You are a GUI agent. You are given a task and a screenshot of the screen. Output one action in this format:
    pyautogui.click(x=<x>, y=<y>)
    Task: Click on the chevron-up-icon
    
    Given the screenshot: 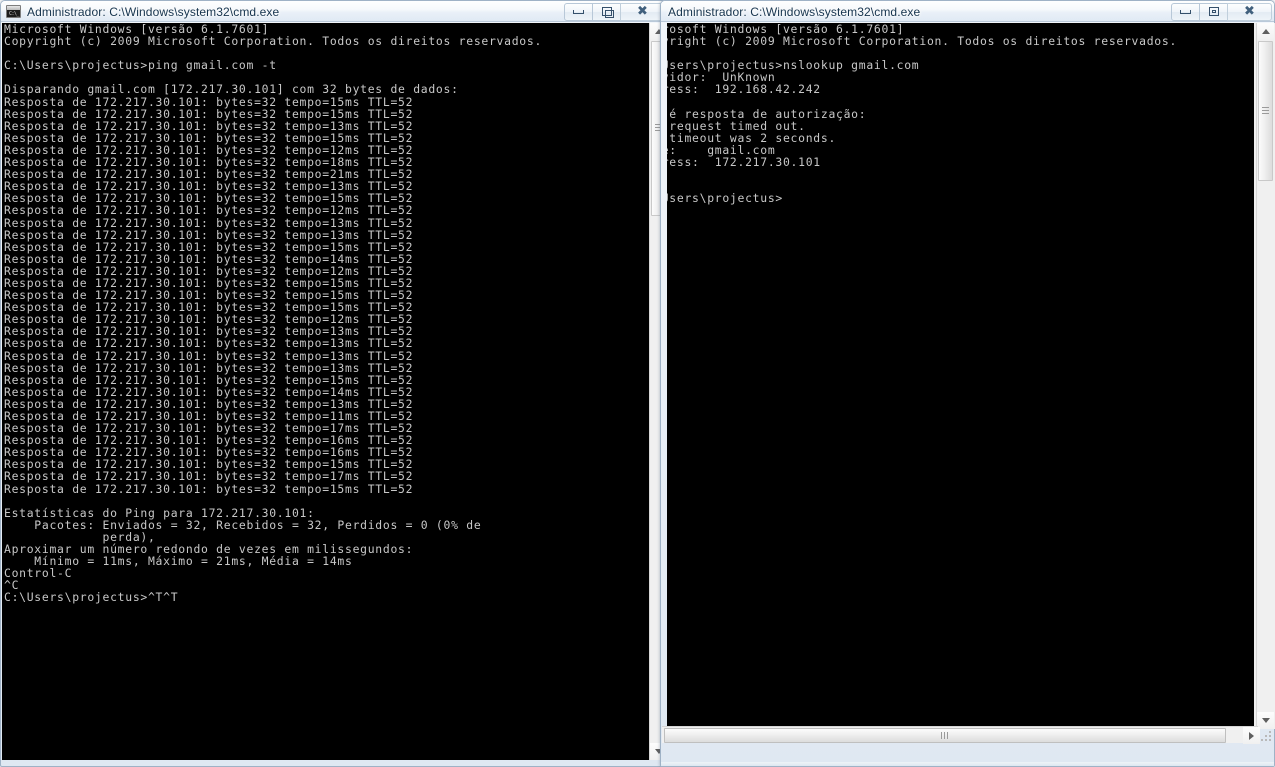 What is the action you would take?
    pyautogui.click(x=1265, y=31)
    